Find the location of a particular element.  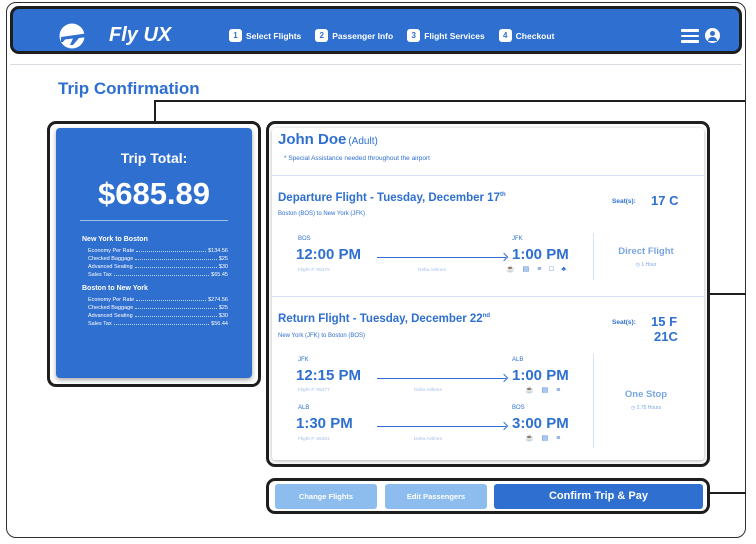

passenger-type: (Adult) is located at coordinates (363, 141).